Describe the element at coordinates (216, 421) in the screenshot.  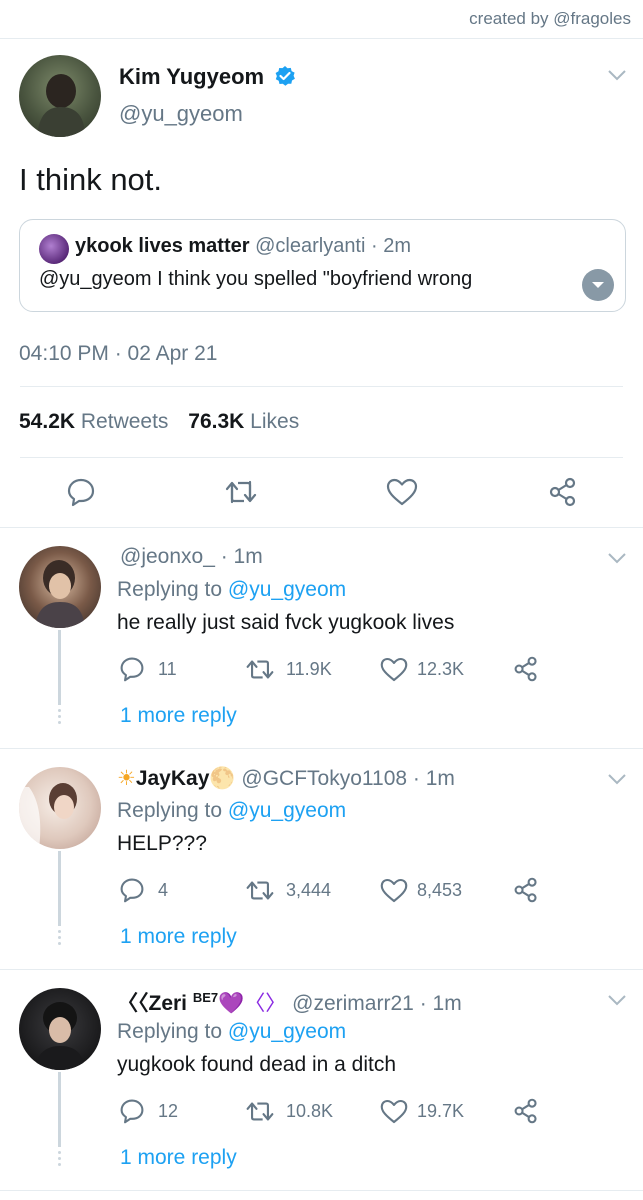
I see `likes-count: 76.3K` at that location.